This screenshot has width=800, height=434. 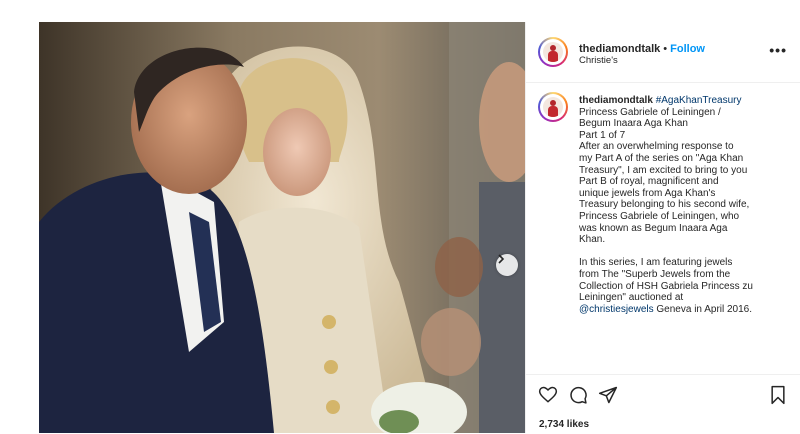 What do you see at coordinates (778, 395) in the screenshot?
I see `bookmark-icon` at bounding box center [778, 395].